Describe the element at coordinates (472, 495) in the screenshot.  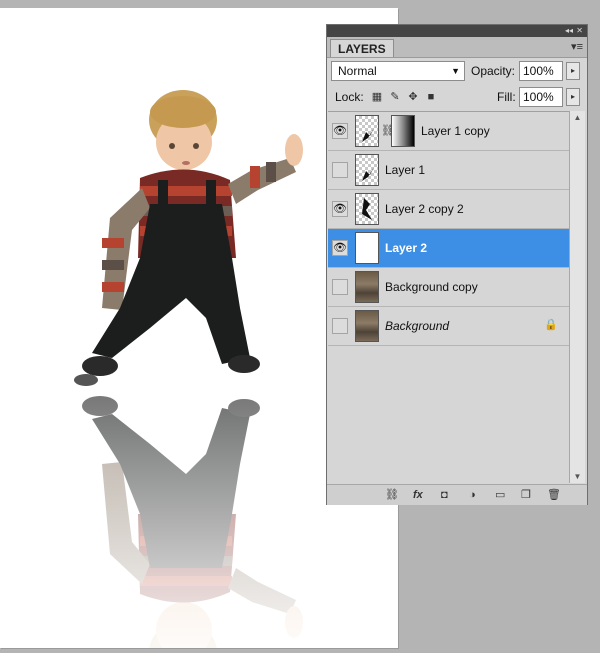
I see `adjustment-layer-icon: ◑` at that location.